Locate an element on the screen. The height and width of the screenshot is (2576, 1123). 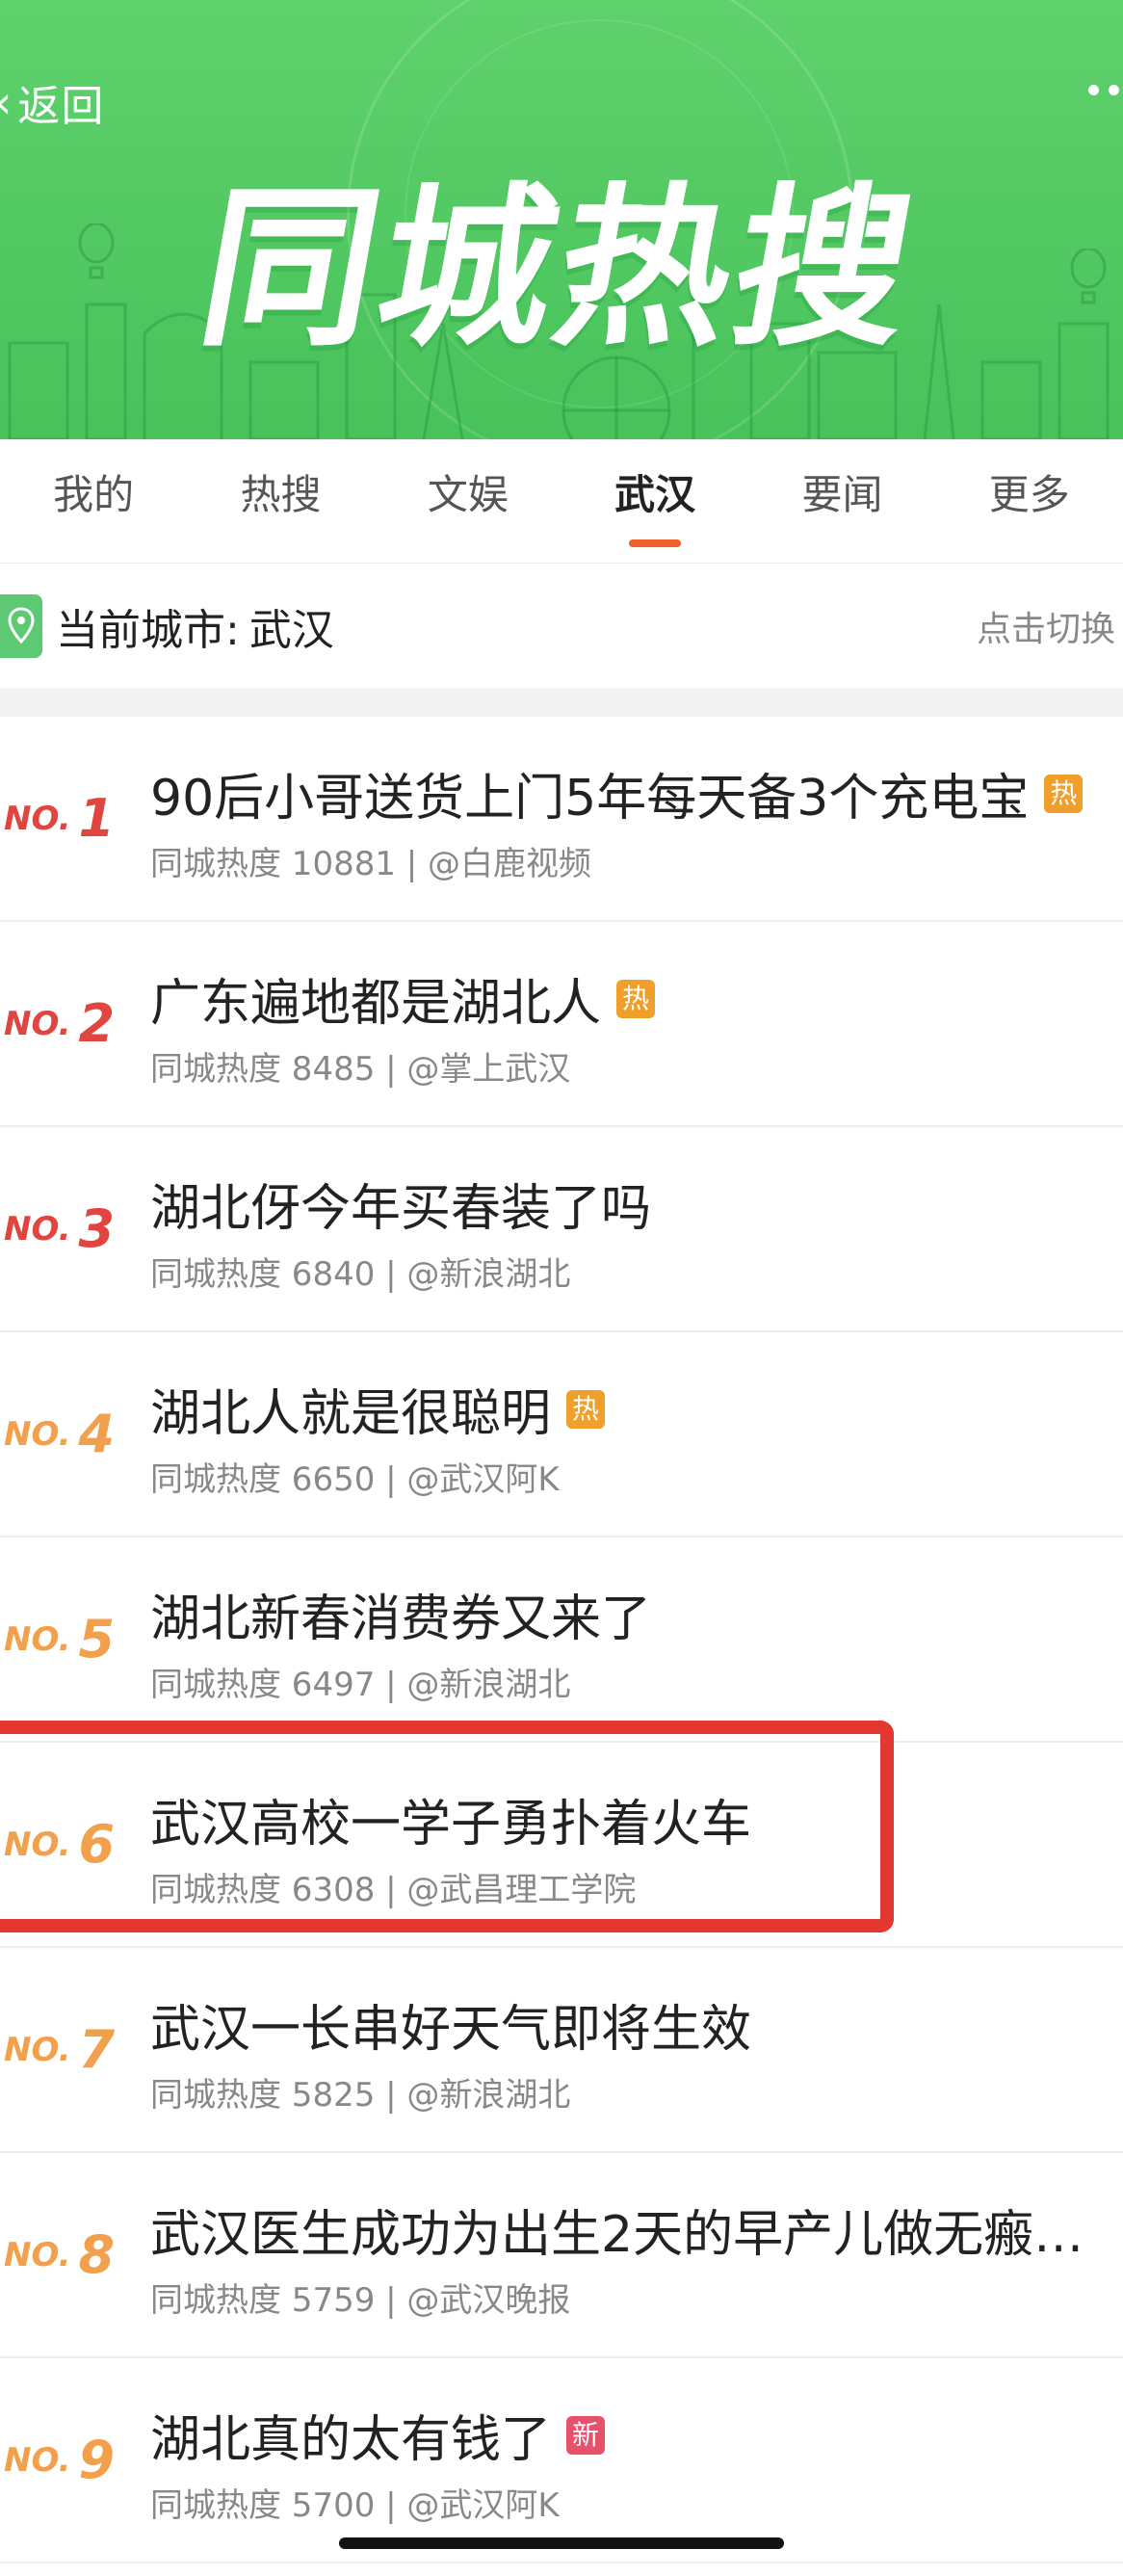
rank-label: NO. 7 is located at coordinates (66, 2050).